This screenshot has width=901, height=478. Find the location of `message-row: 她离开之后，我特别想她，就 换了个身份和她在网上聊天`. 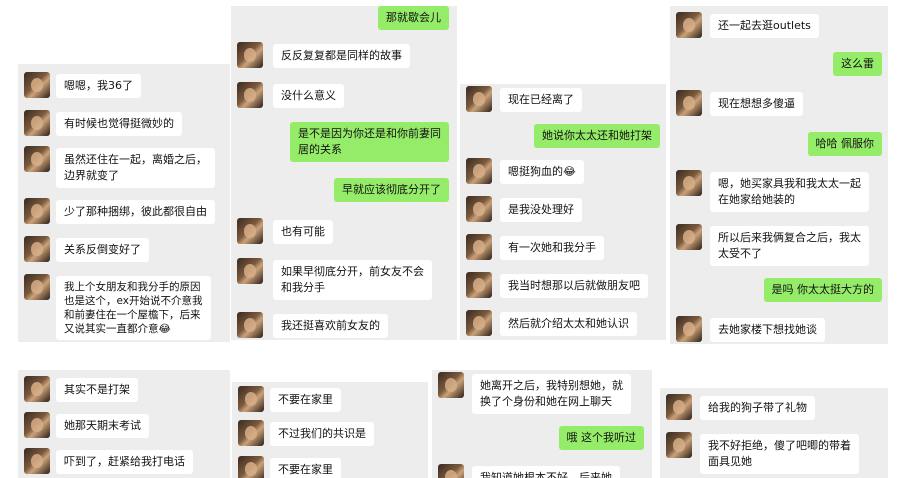

message-row: 她离开之后，我特别想她，就 换了个身份和她在网上聊天 is located at coordinates (542, 394).